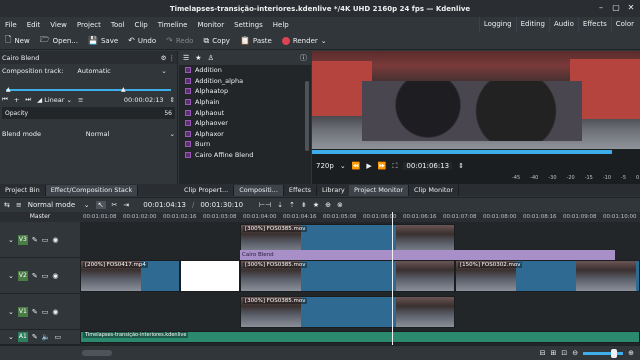  Describe the element at coordinates (22, 239) in the screenshot. I see `track-name: V3` at that location.